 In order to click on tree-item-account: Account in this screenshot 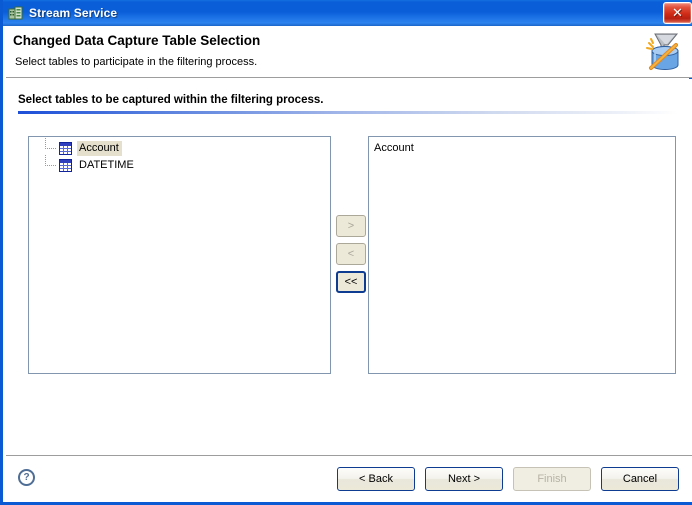, I will do `click(179, 147)`.